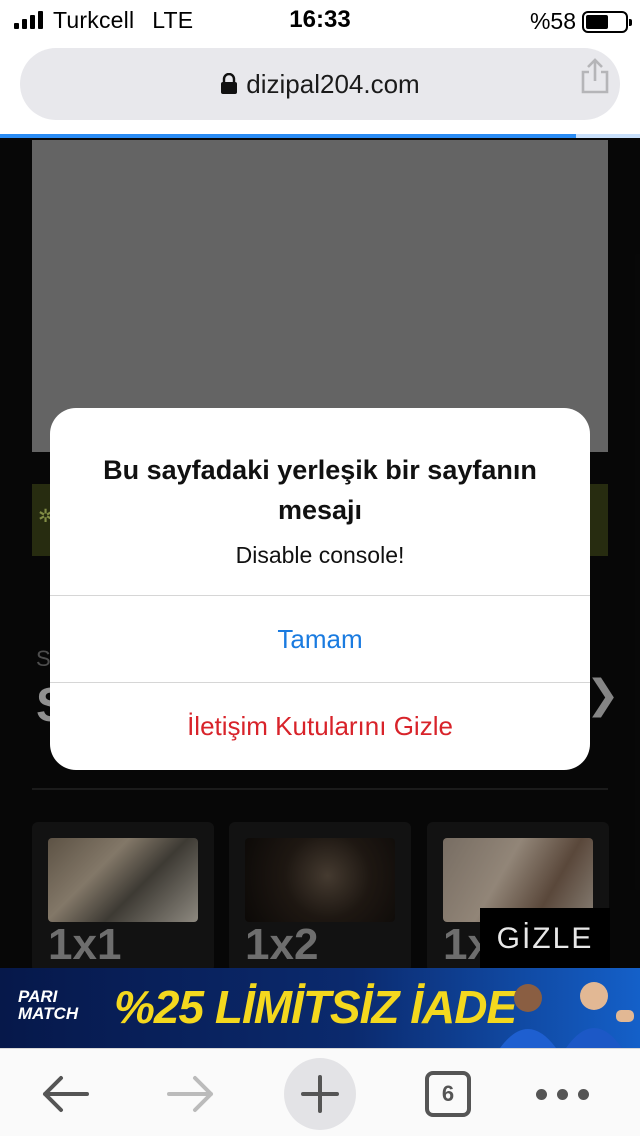 This screenshot has height=1136, width=640. I want to click on new-tab-button, so click(320, 1094).